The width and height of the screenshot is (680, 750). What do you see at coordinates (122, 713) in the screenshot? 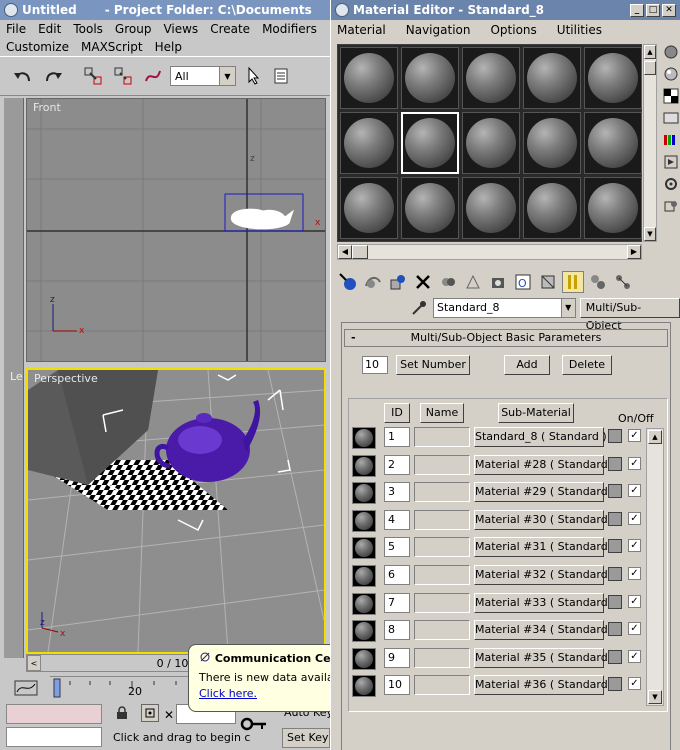
I see `lock-icon` at bounding box center [122, 713].